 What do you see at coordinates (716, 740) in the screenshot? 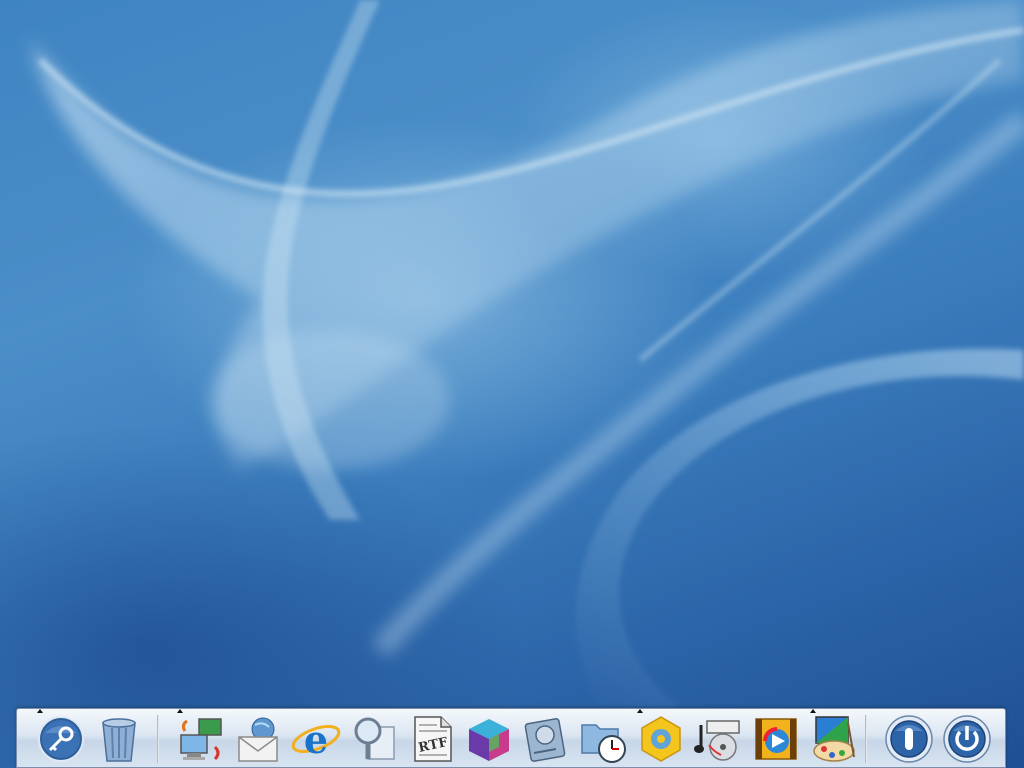
I see `music-player-icon` at bounding box center [716, 740].